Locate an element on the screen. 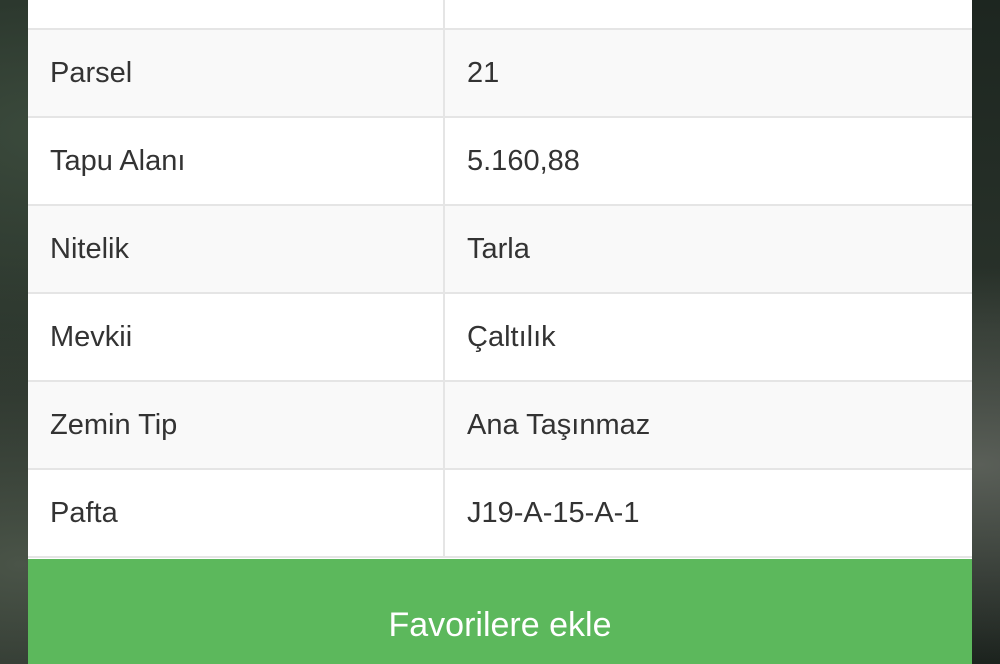 The width and height of the screenshot is (1000, 664). row-value: 21 is located at coordinates (708, 73).